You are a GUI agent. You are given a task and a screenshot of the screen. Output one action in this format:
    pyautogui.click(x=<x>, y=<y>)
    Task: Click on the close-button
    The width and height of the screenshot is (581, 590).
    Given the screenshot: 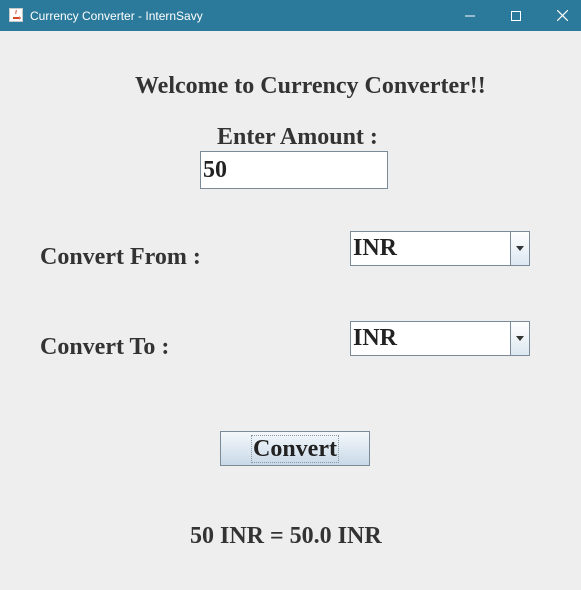 What is the action you would take?
    pyautogui.click(x=560, y=15)
    